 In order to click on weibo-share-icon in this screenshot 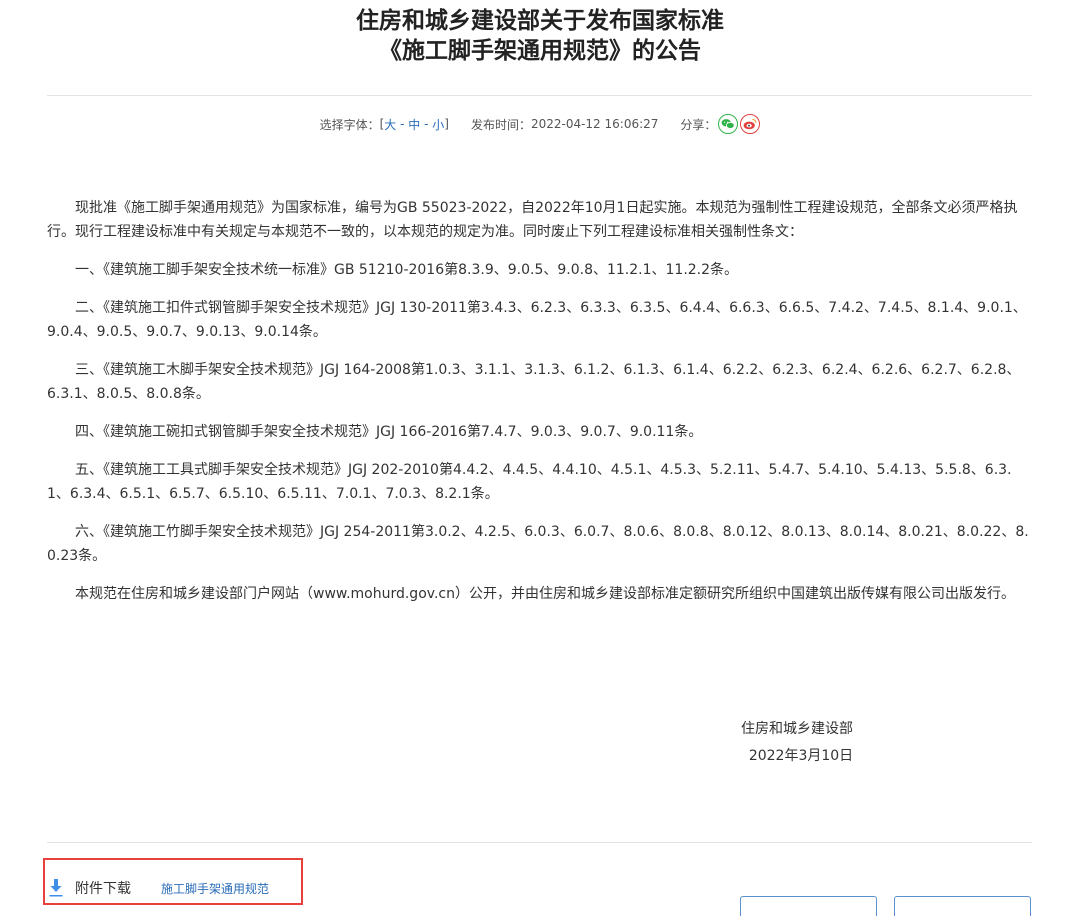, I will do `click(750, 124)`.